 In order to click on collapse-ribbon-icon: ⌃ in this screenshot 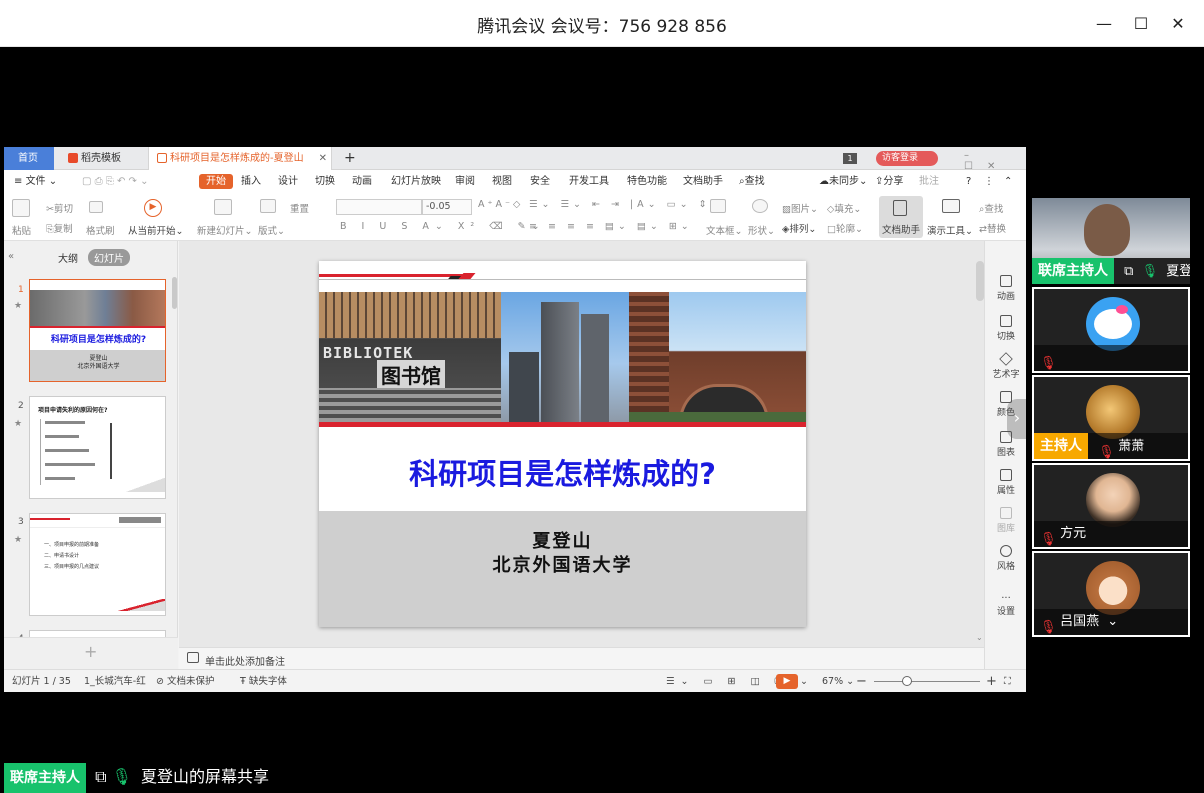, I will do `click(1008, 181)`.